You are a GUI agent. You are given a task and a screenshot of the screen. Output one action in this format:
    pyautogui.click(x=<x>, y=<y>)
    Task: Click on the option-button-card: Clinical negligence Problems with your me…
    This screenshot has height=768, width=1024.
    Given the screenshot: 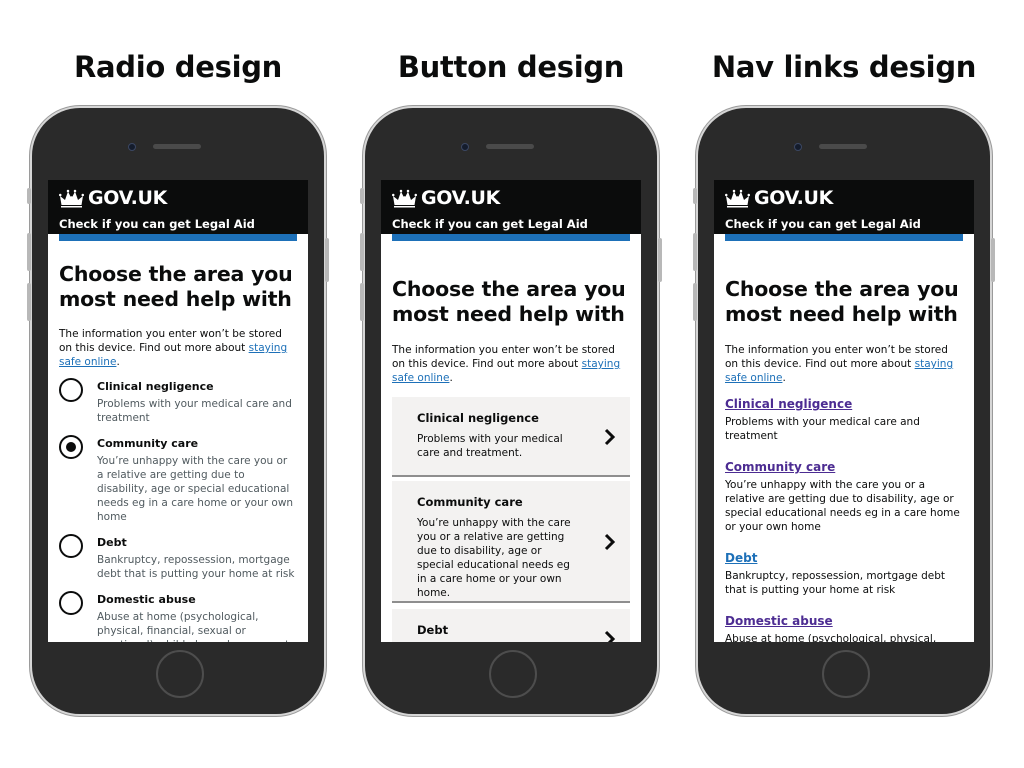 What is the action you would take?
    pyautogui.click(x=511, y=437)
    